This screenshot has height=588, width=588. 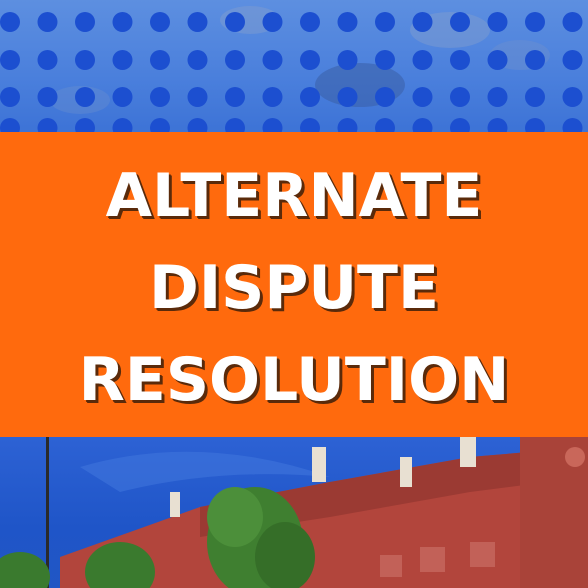 I want to click on title-line-3: RESOLUTION, so click(x=294, y=380).